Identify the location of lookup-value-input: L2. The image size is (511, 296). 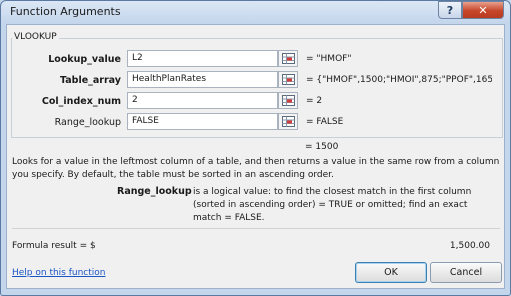
(202, 58).